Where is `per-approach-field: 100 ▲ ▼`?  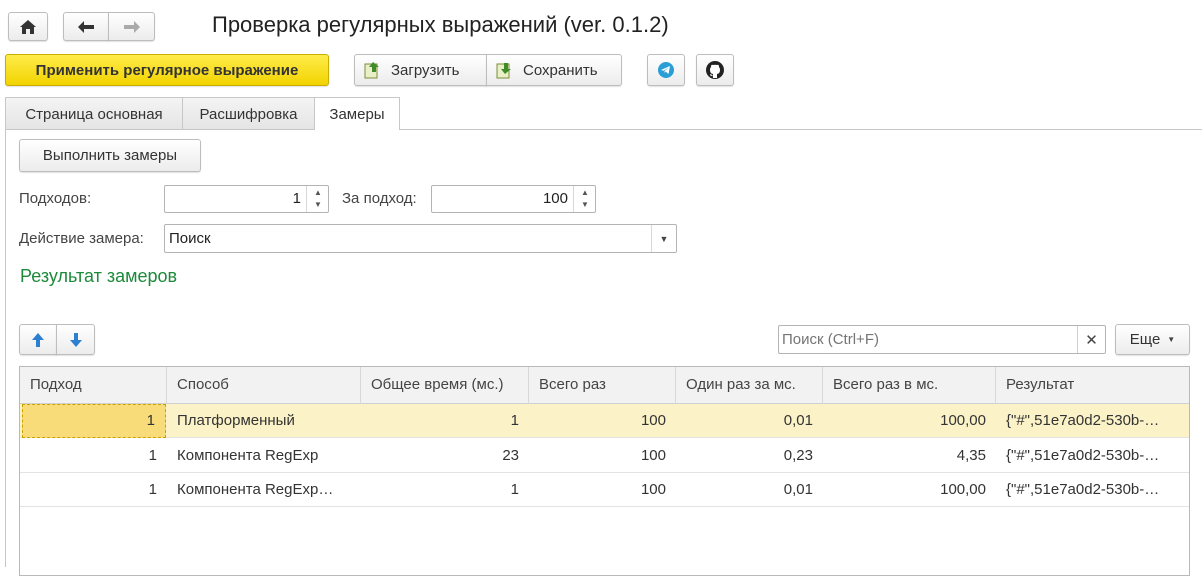 per-approach-field: 100 ▲ ▼ is located at coordinates (513, 199).